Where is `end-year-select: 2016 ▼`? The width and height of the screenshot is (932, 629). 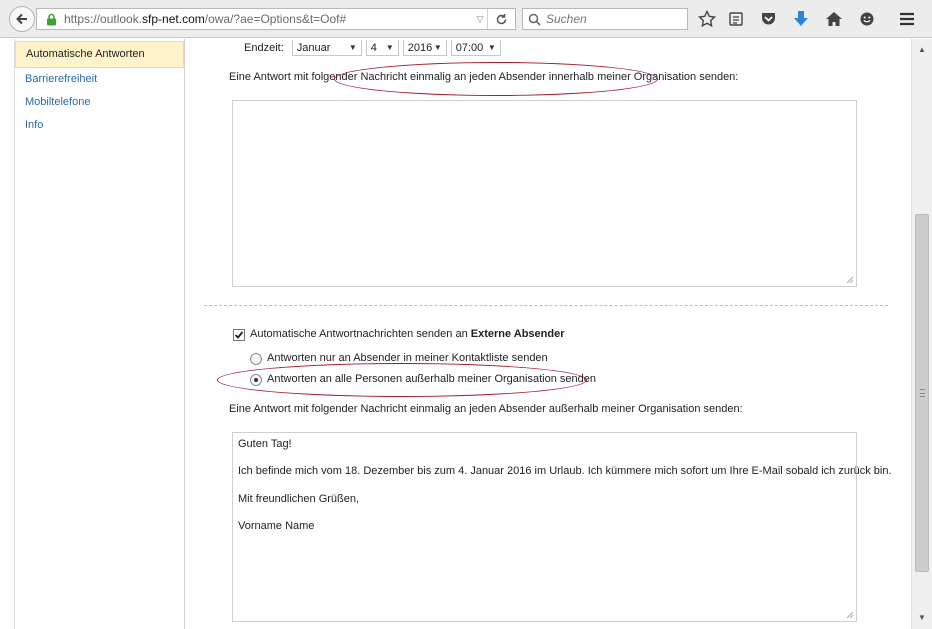 end-year-select: 2016 ▼ is located at coordinates (424, 48).